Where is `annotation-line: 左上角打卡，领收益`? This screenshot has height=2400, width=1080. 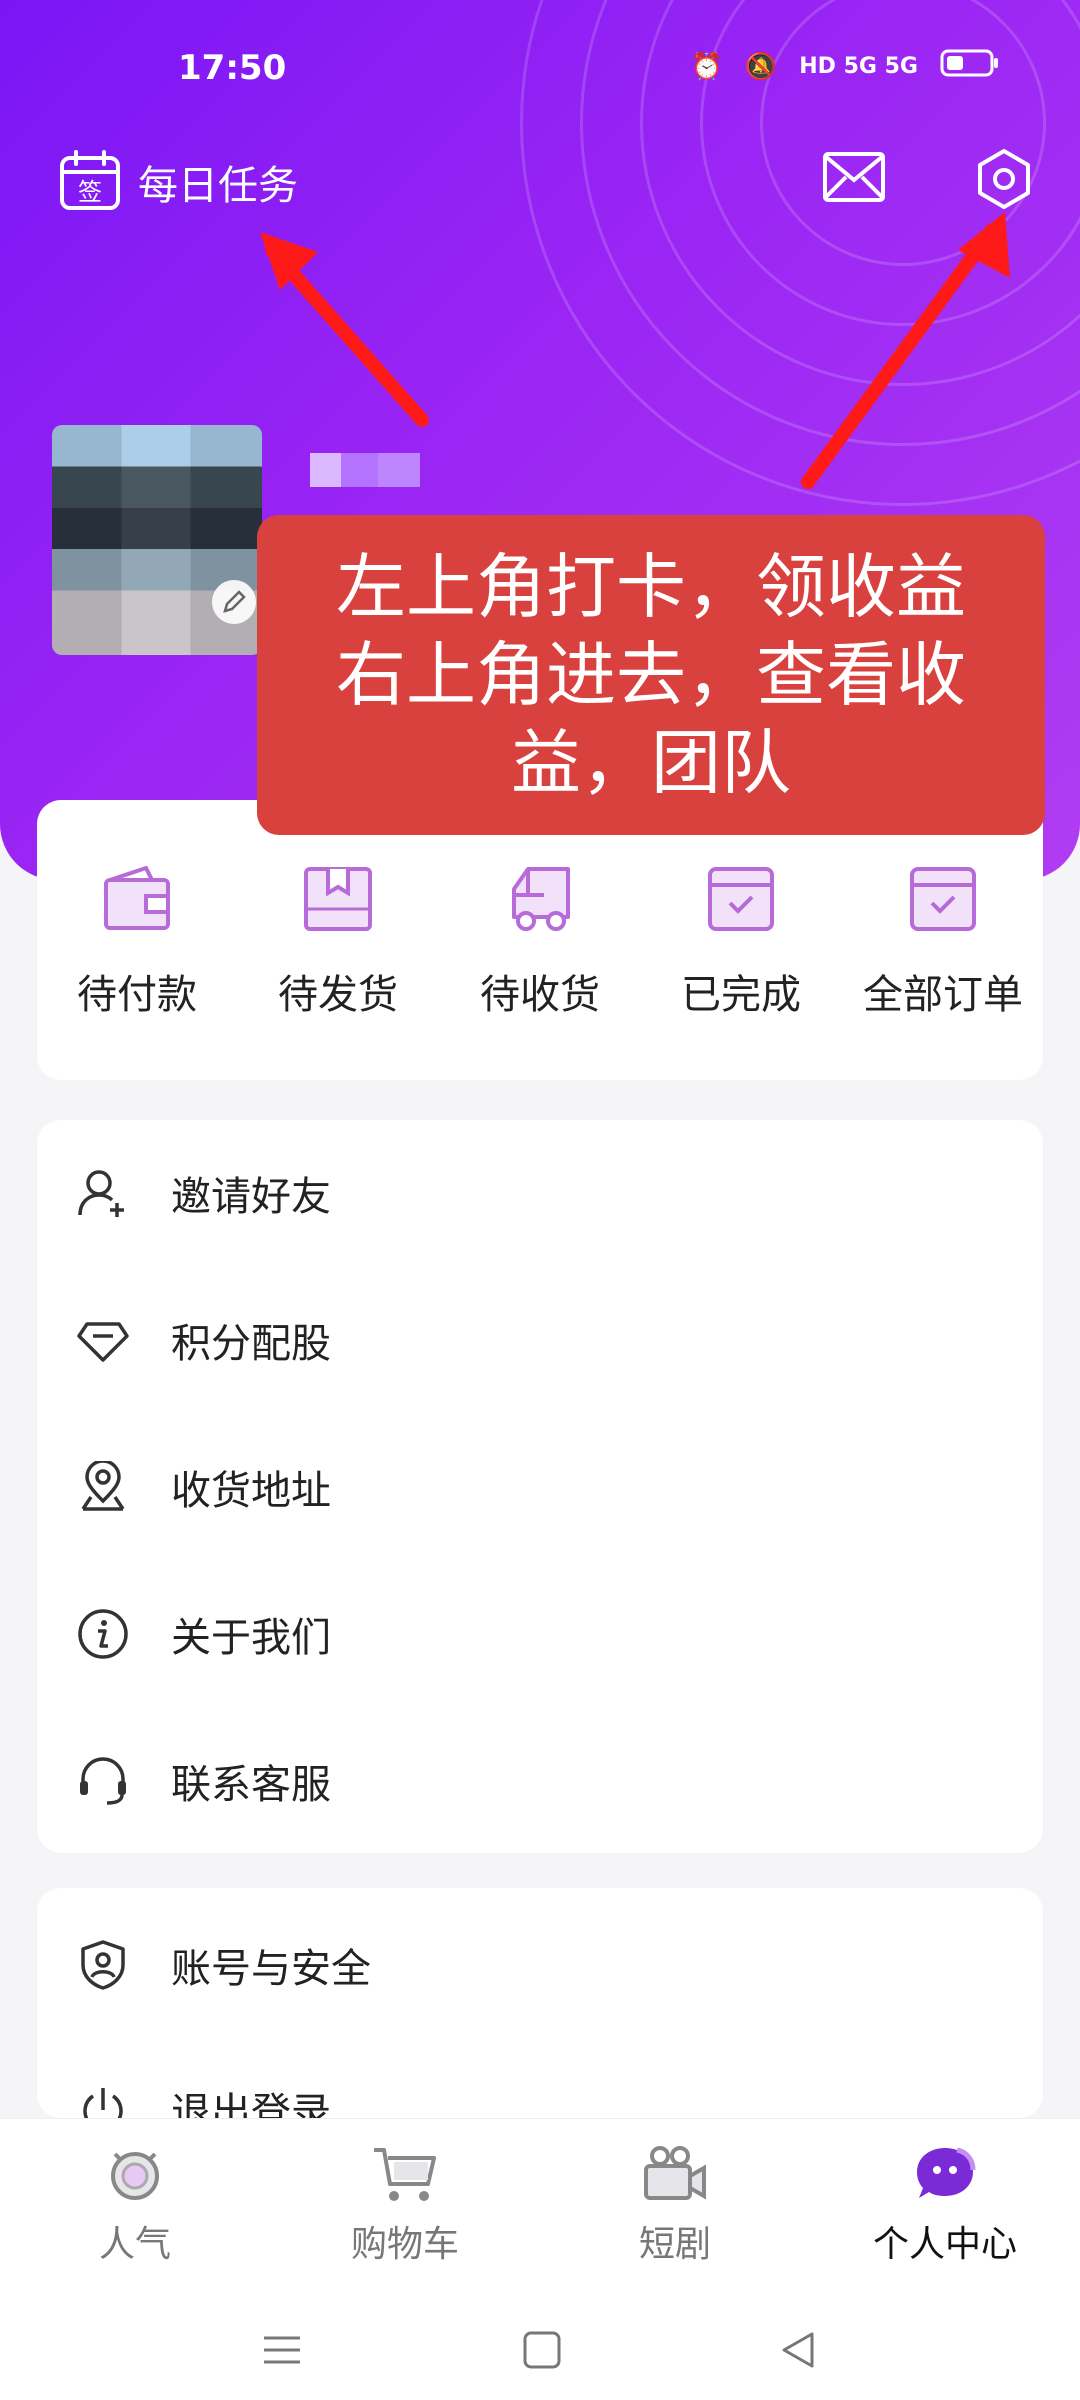 annotation-line: 左上角打卡，领收益 is located at coordinates (651, 587).